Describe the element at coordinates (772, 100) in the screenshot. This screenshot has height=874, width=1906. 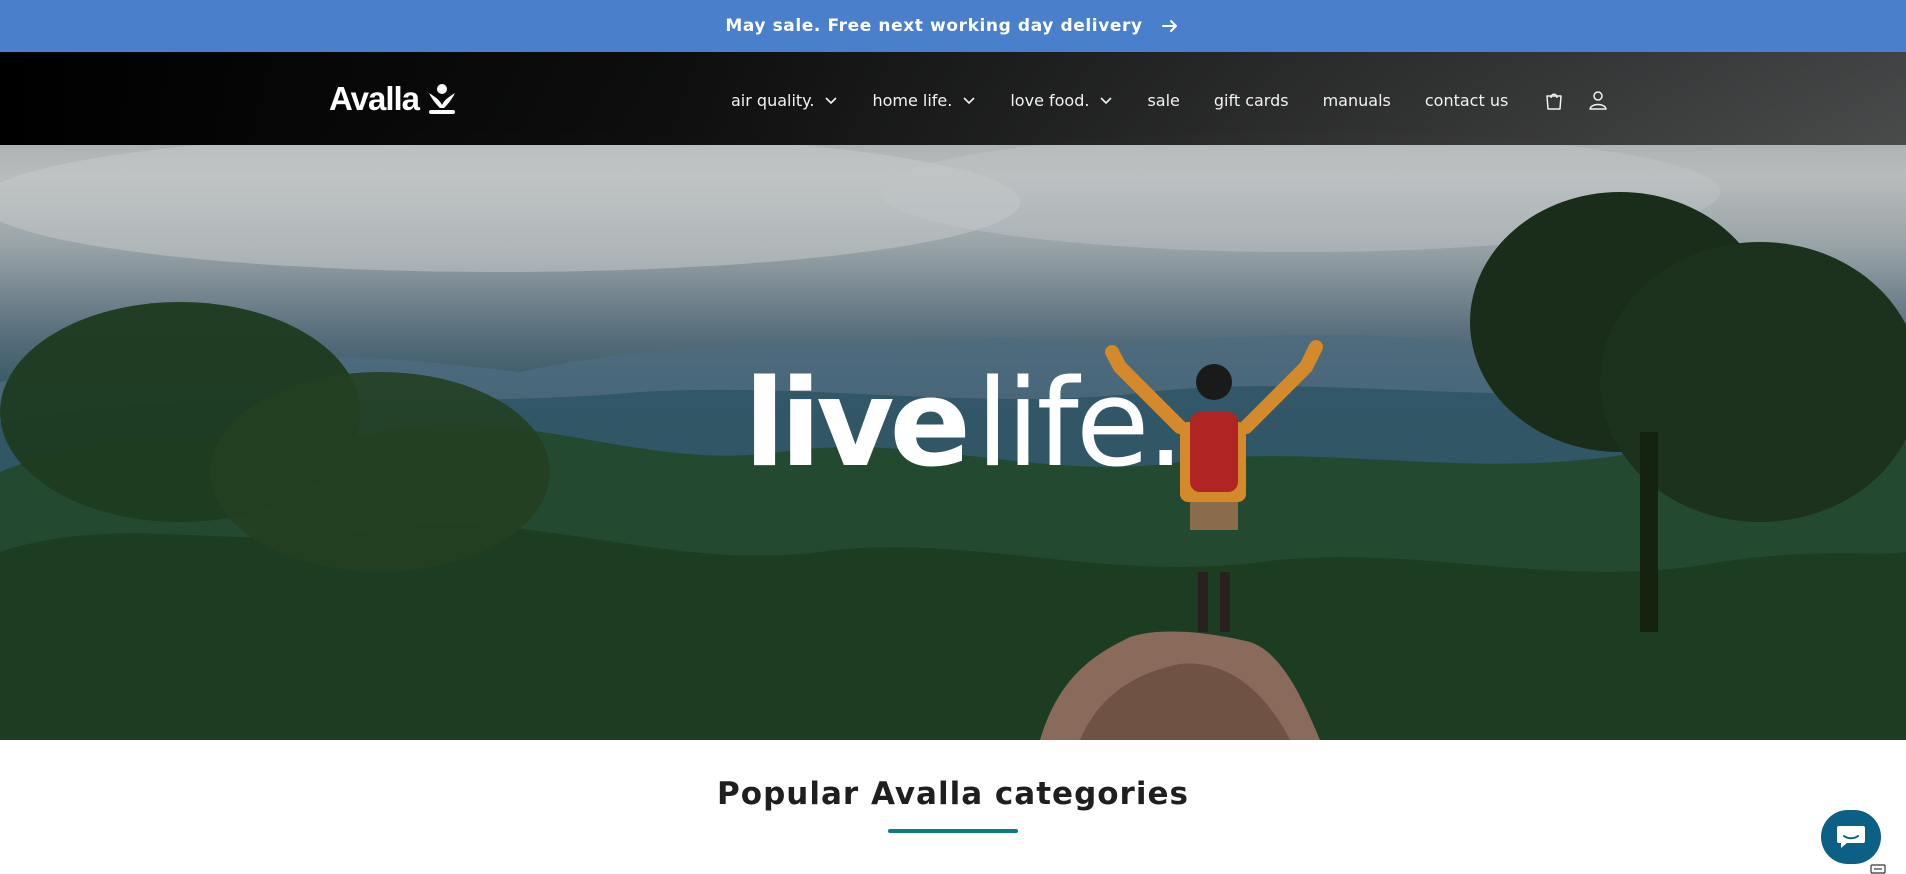
I see `nav-label: air quality.` at that location.